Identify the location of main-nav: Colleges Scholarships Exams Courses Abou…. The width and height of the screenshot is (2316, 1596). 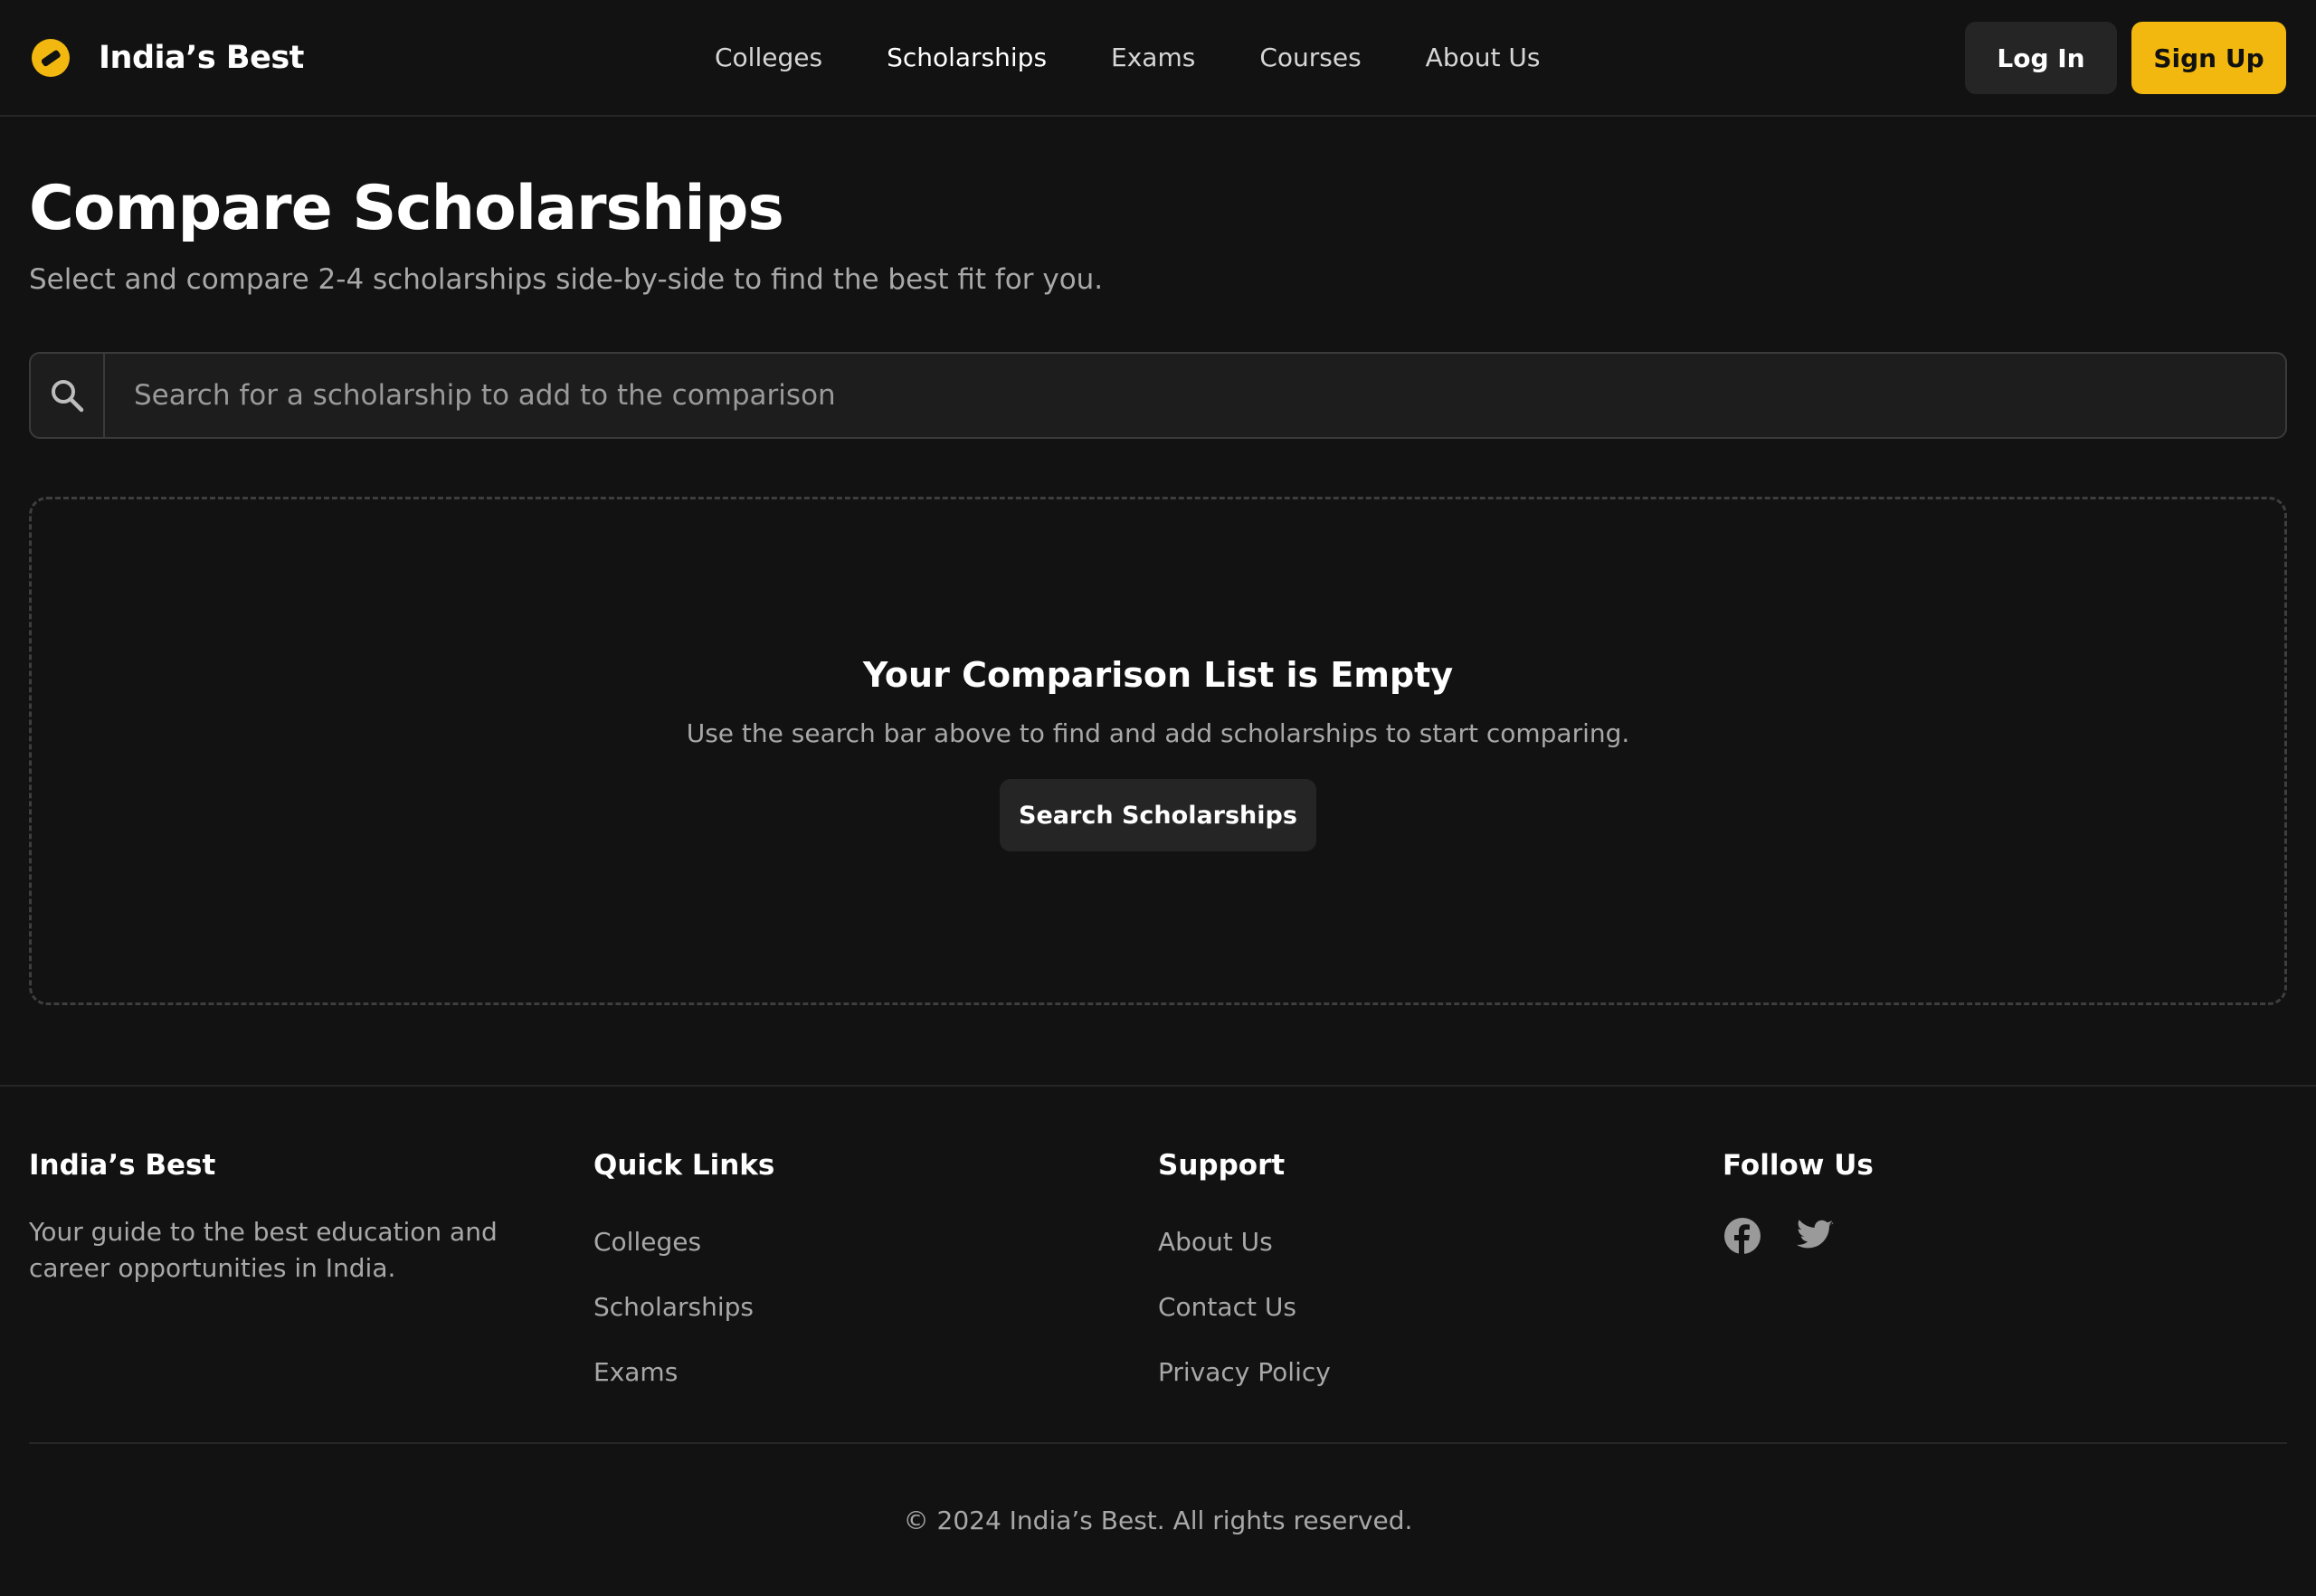
(1127, 58).